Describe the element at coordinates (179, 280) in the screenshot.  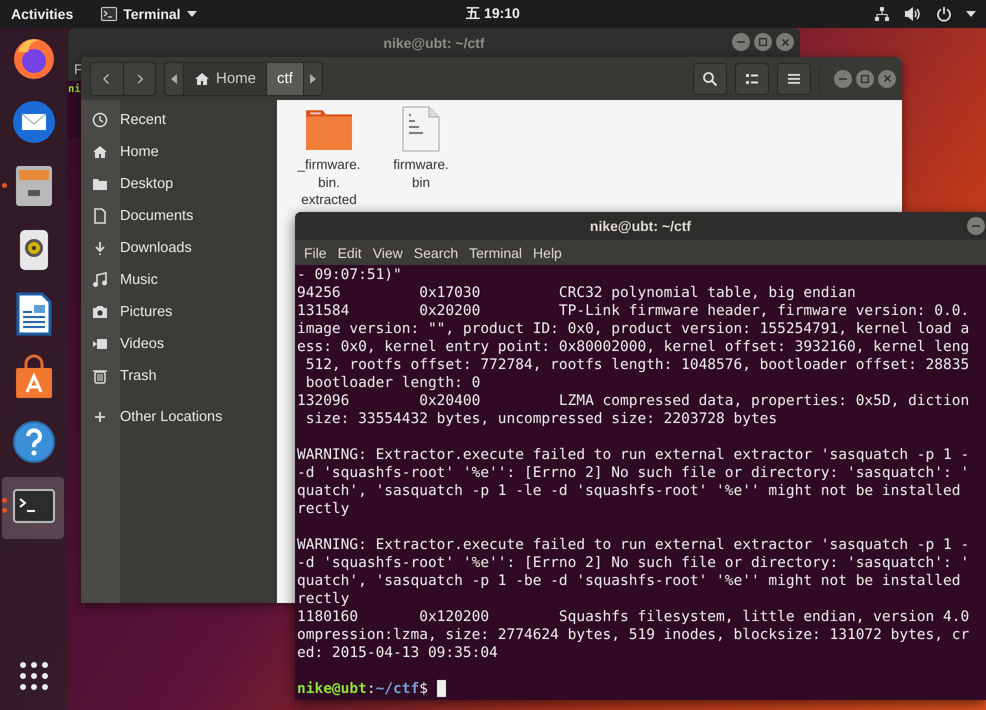
I see `sidebar-item: Music` at that location.